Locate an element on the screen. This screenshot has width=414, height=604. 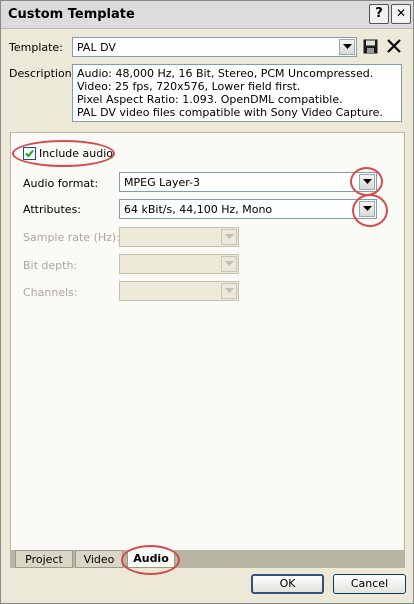
checkmark-icon is located at coordinates (29, 153).